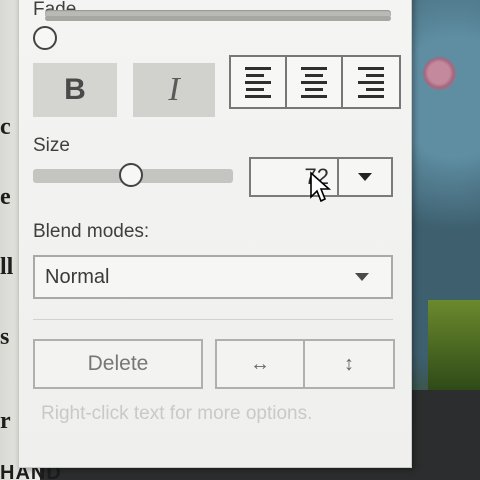 The image size is (480, 480). What do you see at coordinates (213, 319) in the screenshot?
I see `divider` at bounding box center [213, 319].